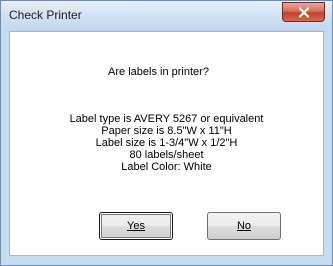 This screenshot has width=333, height=266. I want to click on detail-label-type: Label type is AVERY 5267 or equivalent, so click(166, 119).